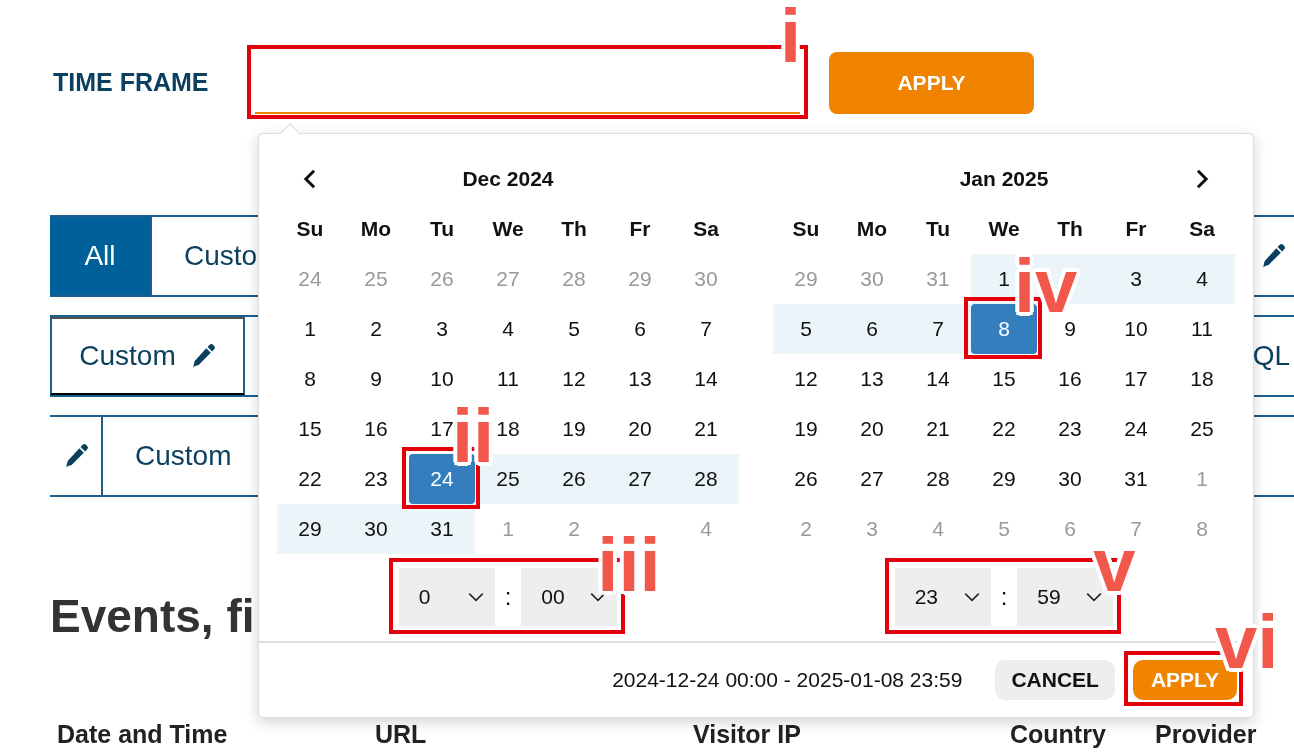  I want to click on hour-select: 23, so click(942, 597).